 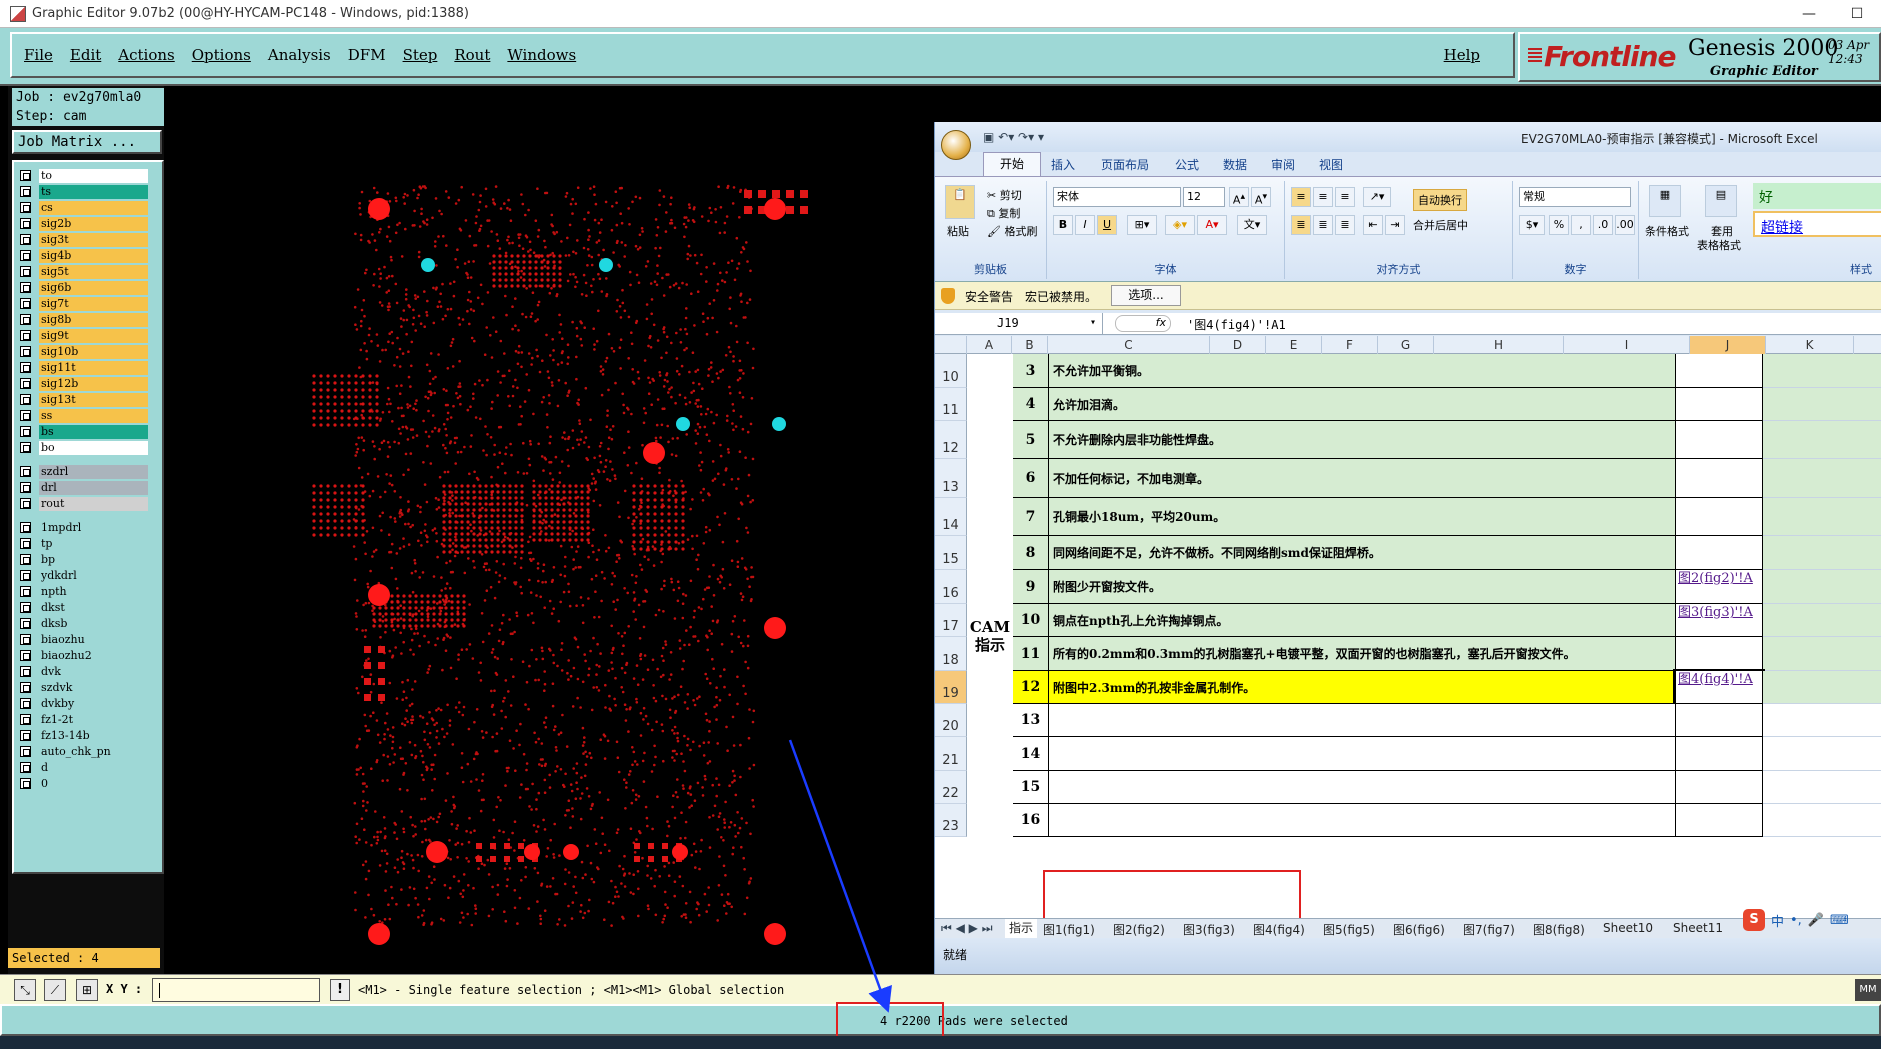 I want to click on layer-name: szdvk, so click(x=93, y=687).